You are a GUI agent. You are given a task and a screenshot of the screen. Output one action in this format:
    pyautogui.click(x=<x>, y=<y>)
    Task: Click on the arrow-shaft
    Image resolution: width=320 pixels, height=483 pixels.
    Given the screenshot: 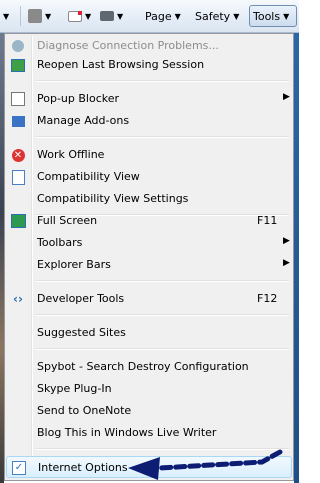 What is the action you would take?
    pyautogui.click(x=220, y=460)
    